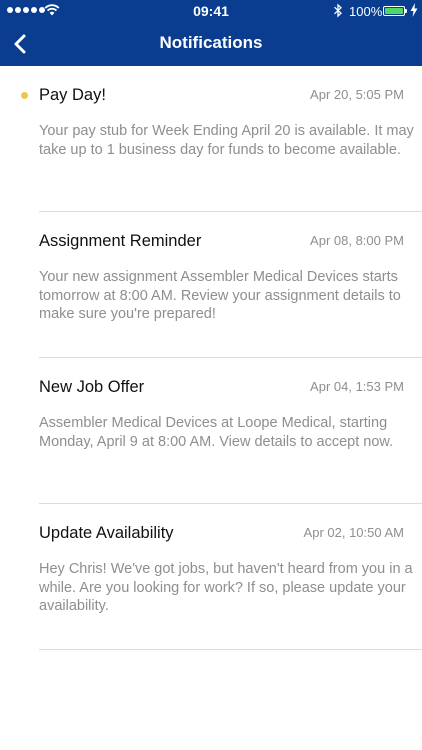  I want to click on notification-title: Assignment Reminder, so click(120, 241).